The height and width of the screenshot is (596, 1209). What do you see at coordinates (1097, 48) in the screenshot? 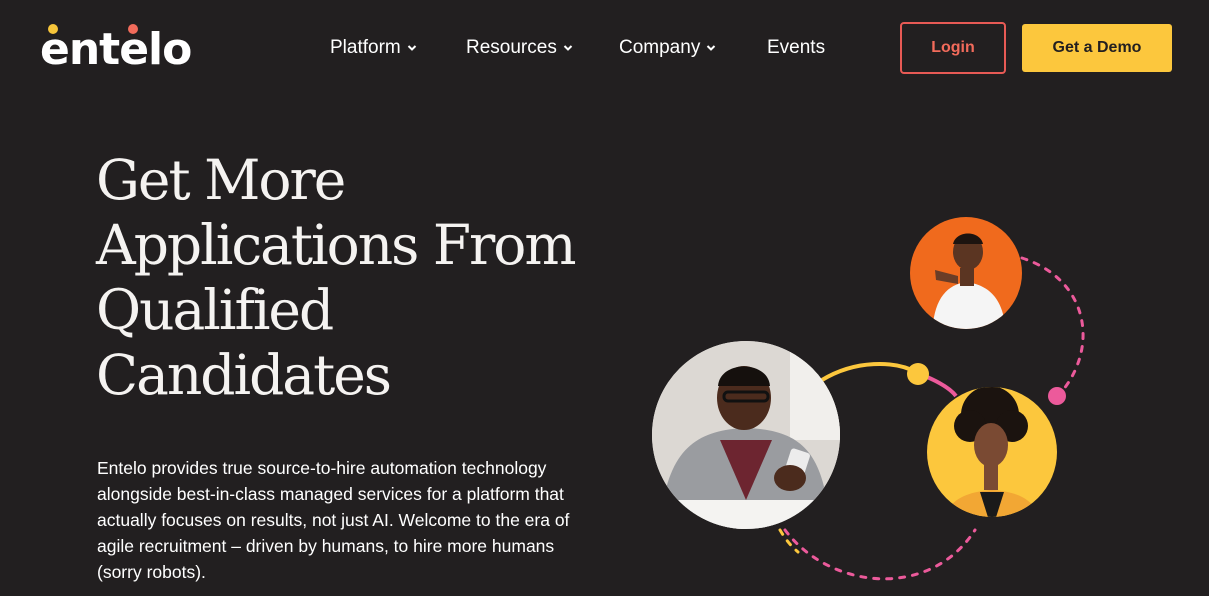
I see `get-demo-button: Get a Demo` at bounding box center [1097, 48].